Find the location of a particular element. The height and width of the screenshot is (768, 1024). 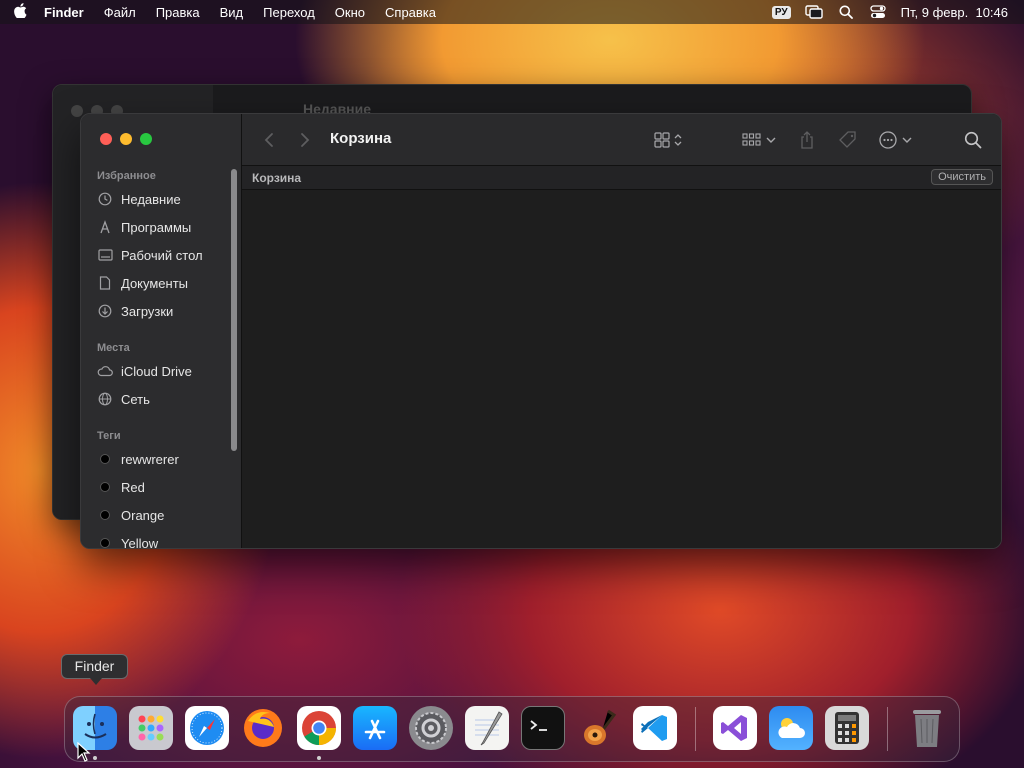

sidebar-item-label: iCloud Drive is located at coordinates (156, 371).